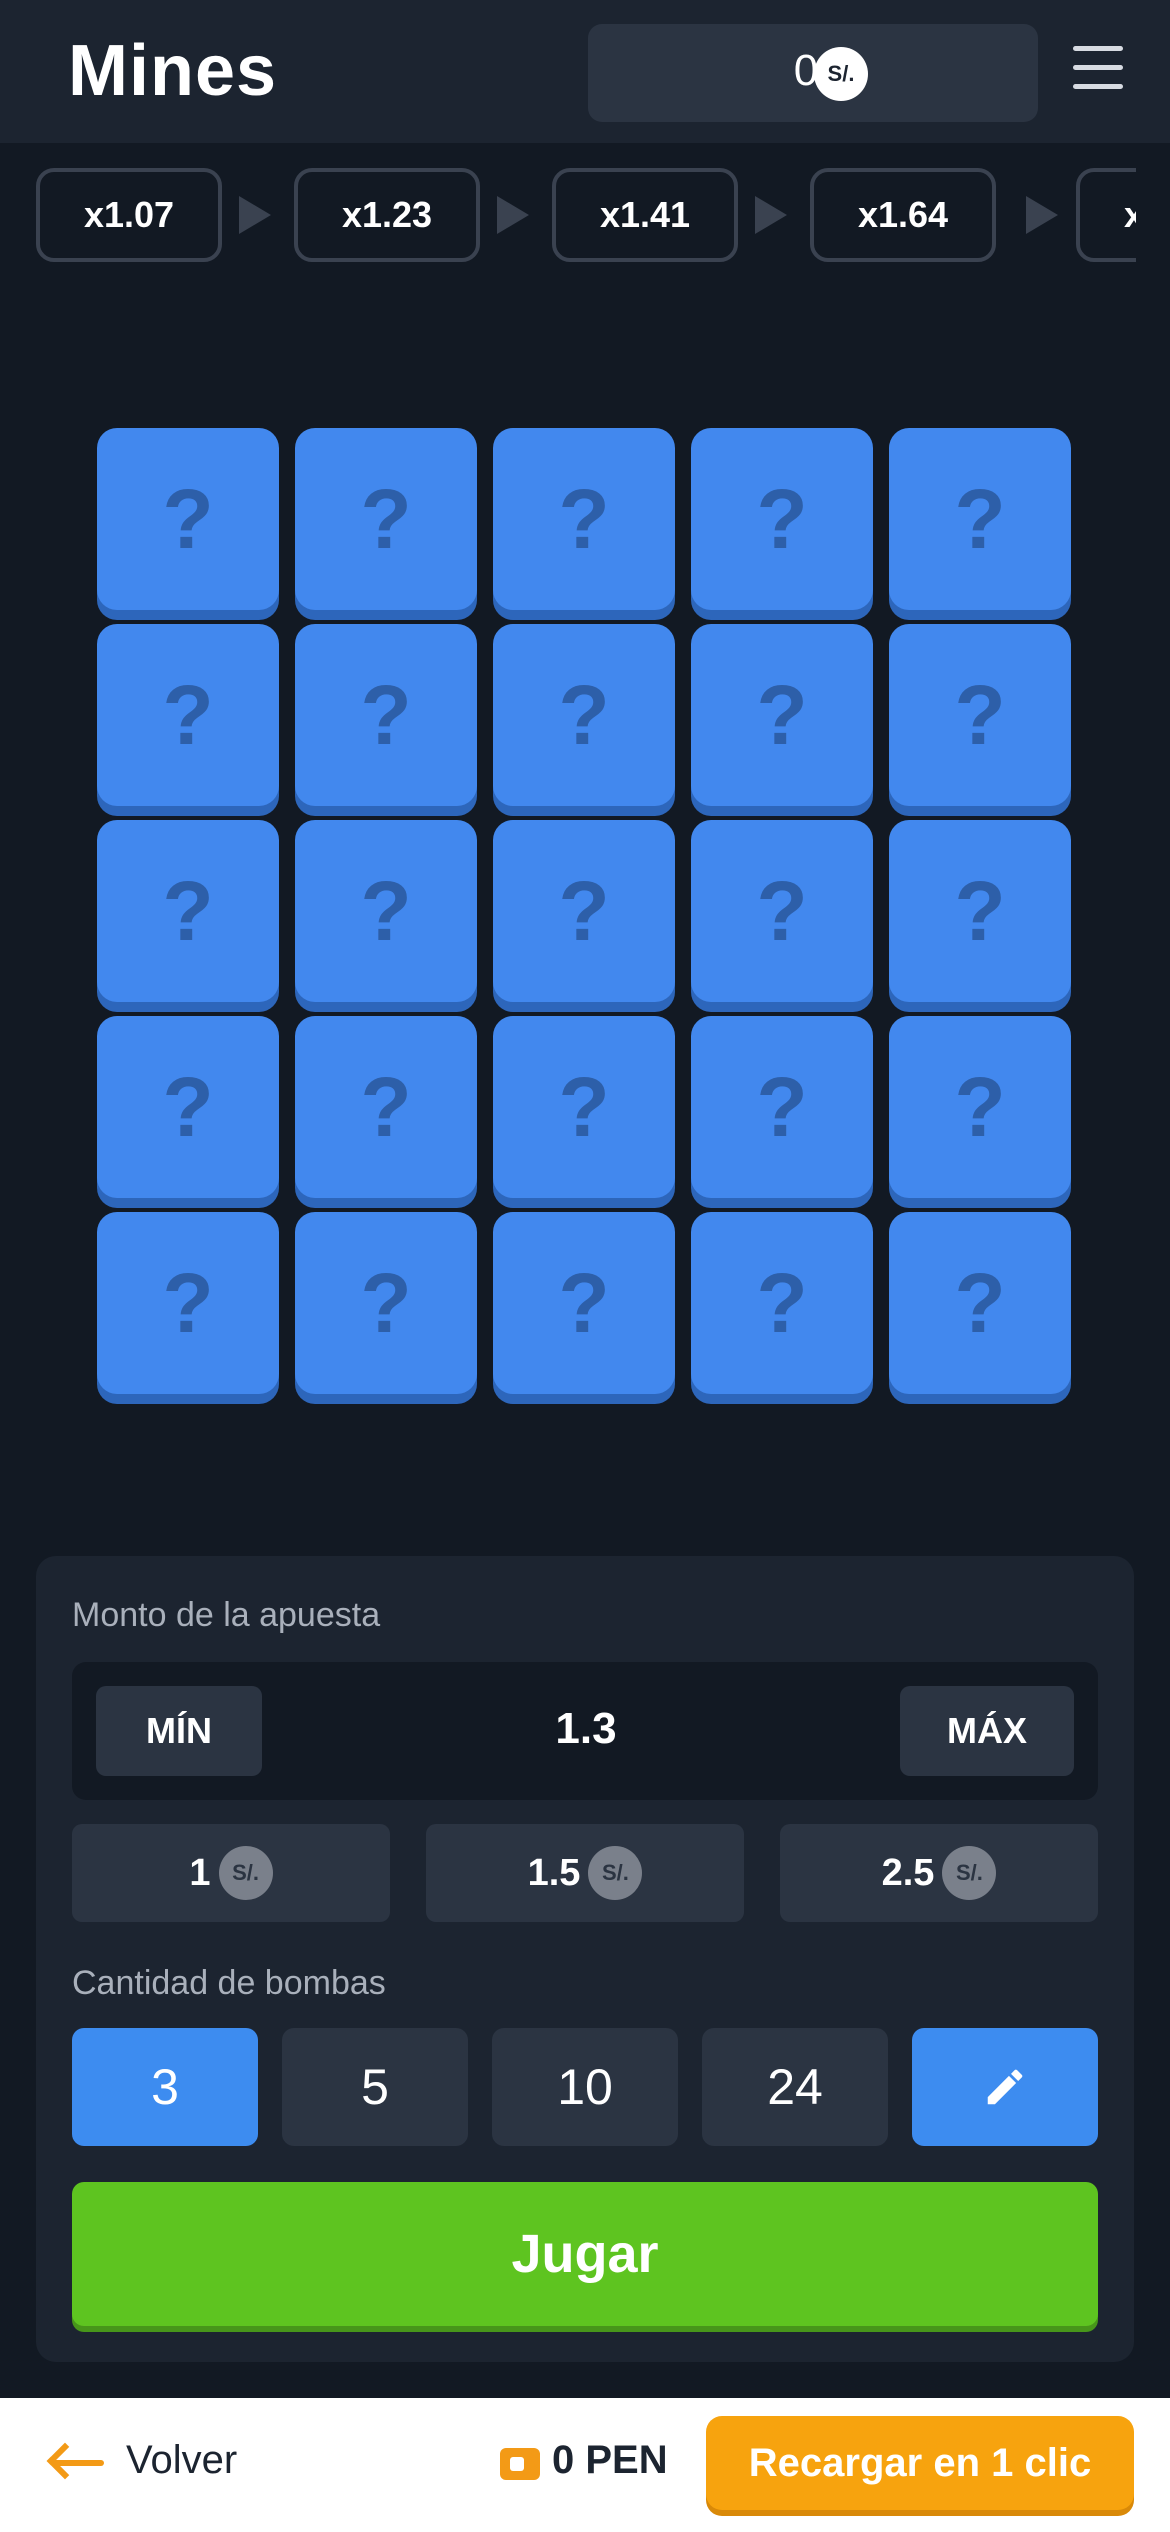 This screenshot has width=1170, height=2532. Describe the element at coordinates (554, 1872) in the screenshot. I see `quick-bet-value: 1.5` at that location.